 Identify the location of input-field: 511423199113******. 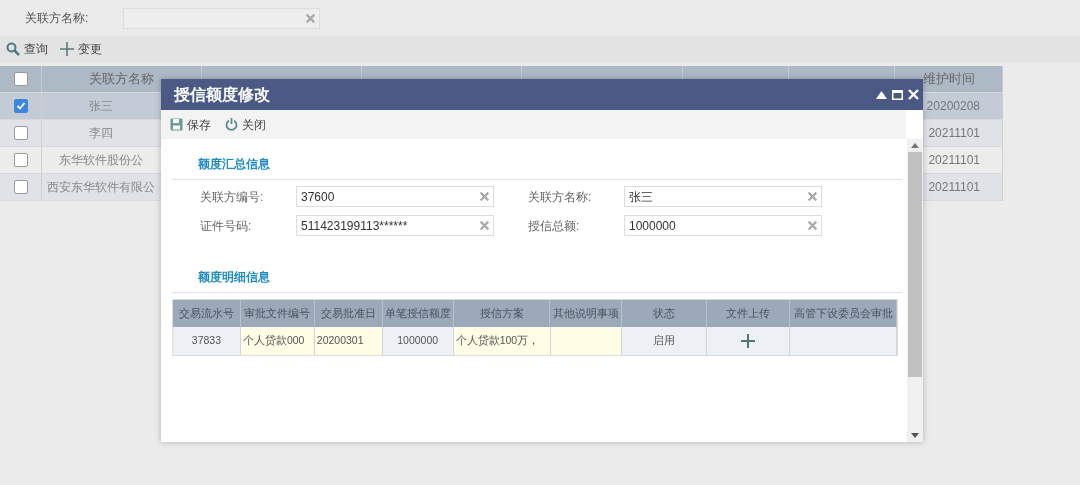
(395, 225).